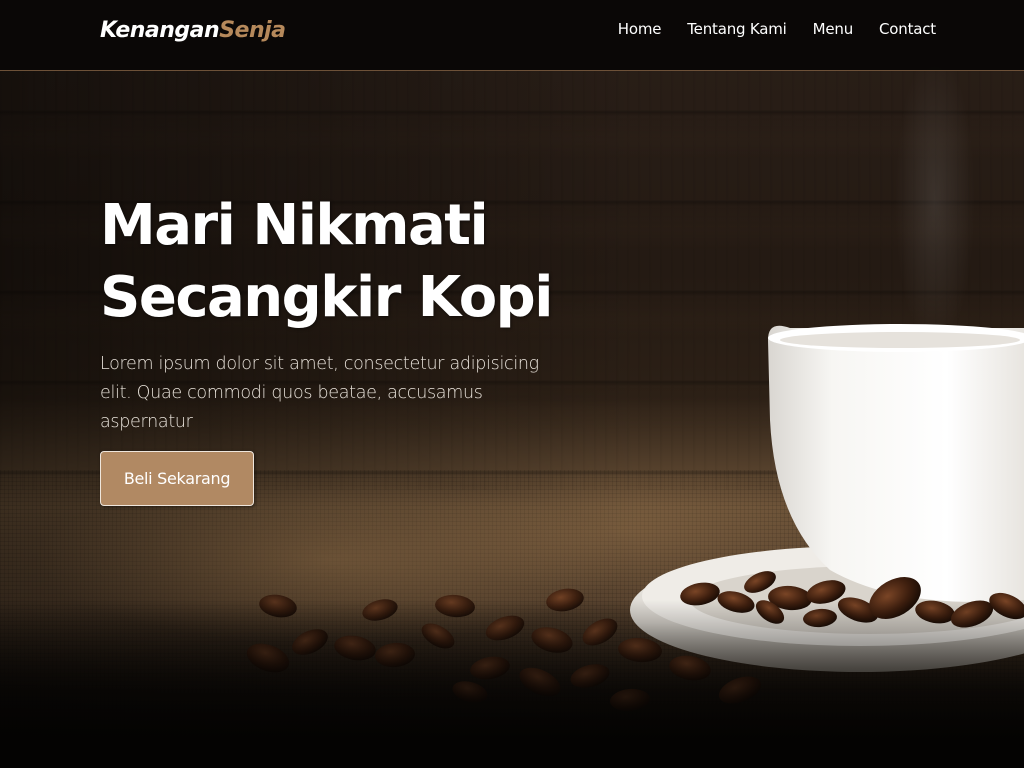 This screenshot has height=768, width=1024. Describe the element at coordinates (833, 29) in the screenshot. I see `nav-link-menu: Menu` at that location.